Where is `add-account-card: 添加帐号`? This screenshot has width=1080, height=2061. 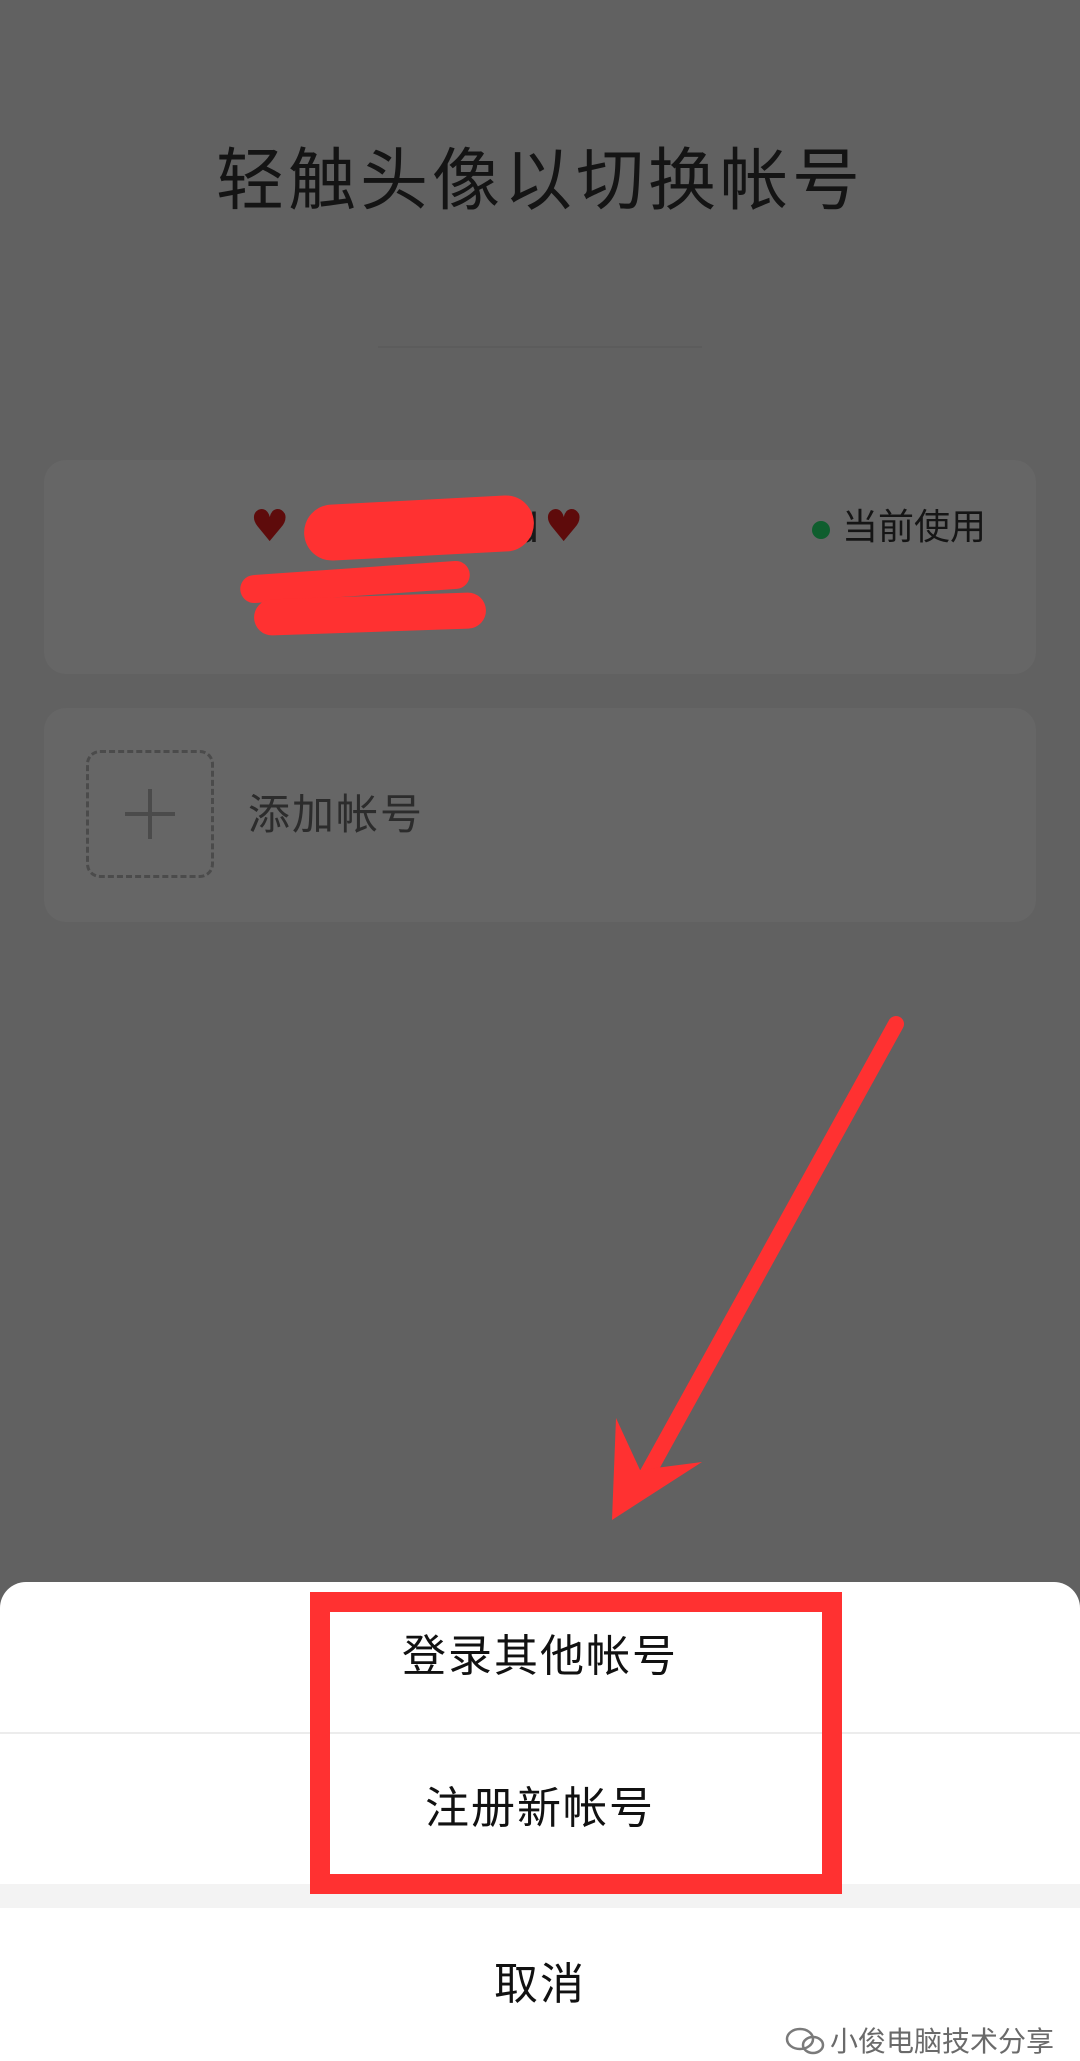 add-account-card: 添加帐号 is located at coordinates (540, 815).